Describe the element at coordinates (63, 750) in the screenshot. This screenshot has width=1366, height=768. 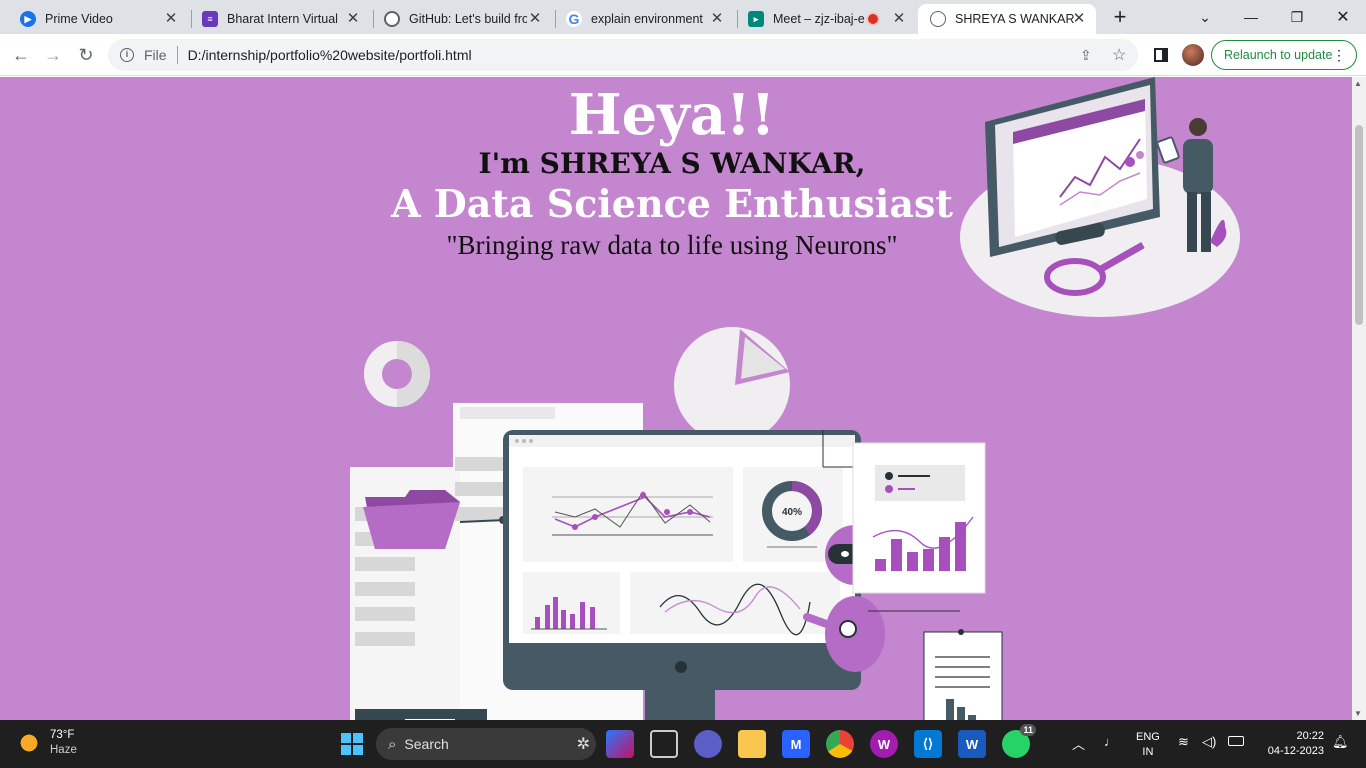
I see `weather-condition: Haze` at that location.